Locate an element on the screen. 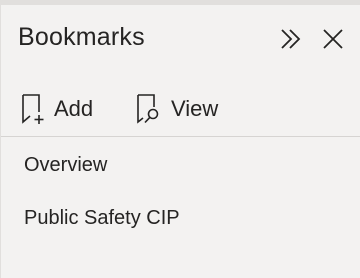 Image resolution: width=360 pixels, height=278 pixels. add-bookmark-button: Add is located at coordinates (56, 109).